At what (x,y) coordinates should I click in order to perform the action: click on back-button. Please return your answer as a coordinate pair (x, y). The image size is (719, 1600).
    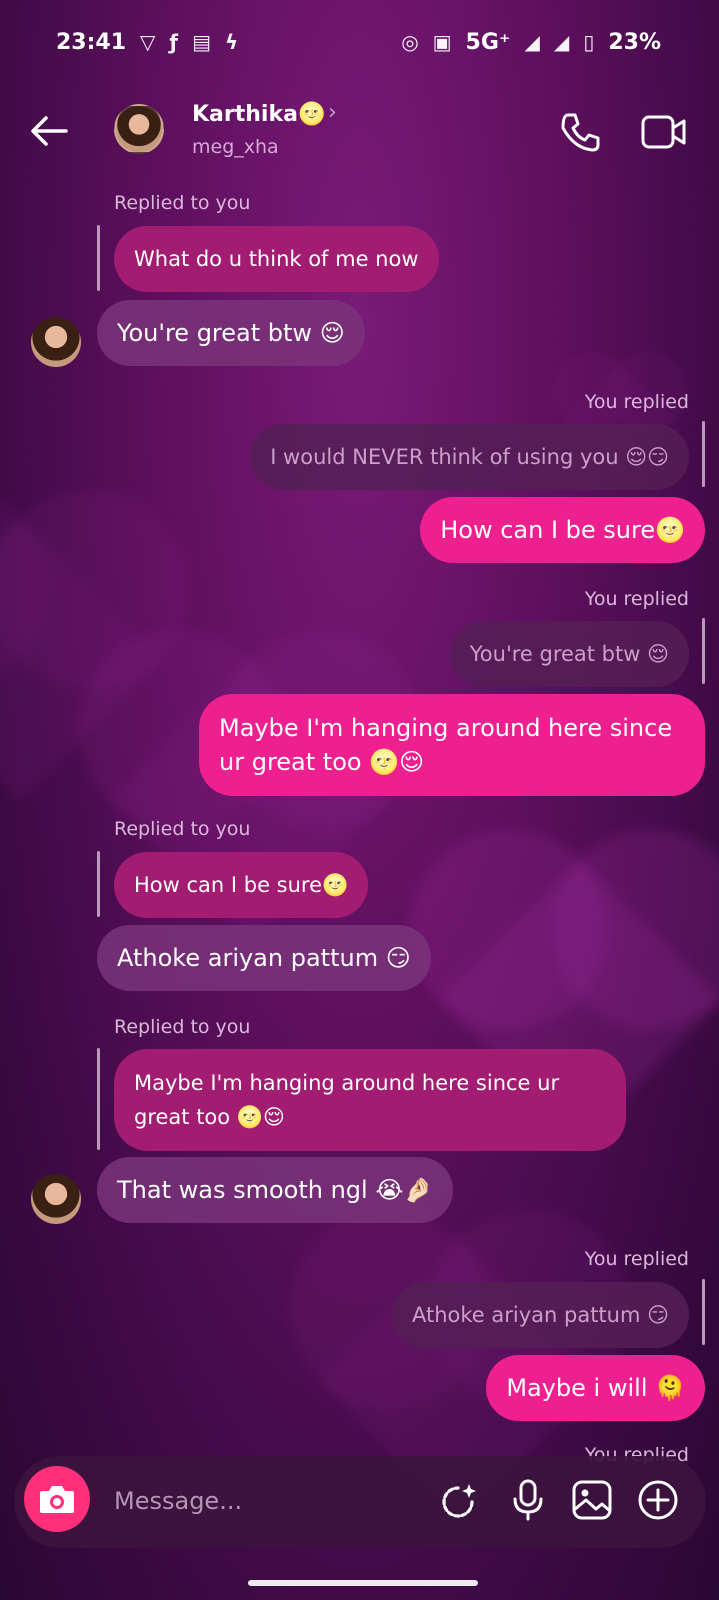
    Looking at the image, I should click on (49, 131).